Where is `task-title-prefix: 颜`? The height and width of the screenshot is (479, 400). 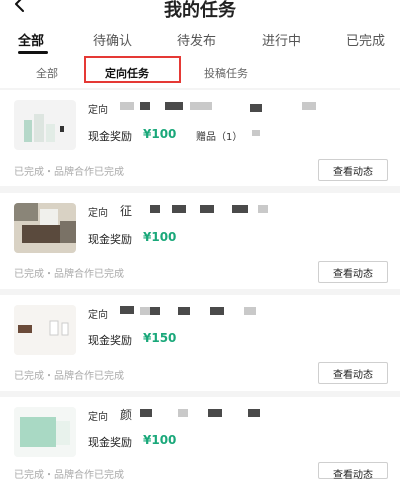
task-title-prefix: 颜 is located at coordinates (126, 415).